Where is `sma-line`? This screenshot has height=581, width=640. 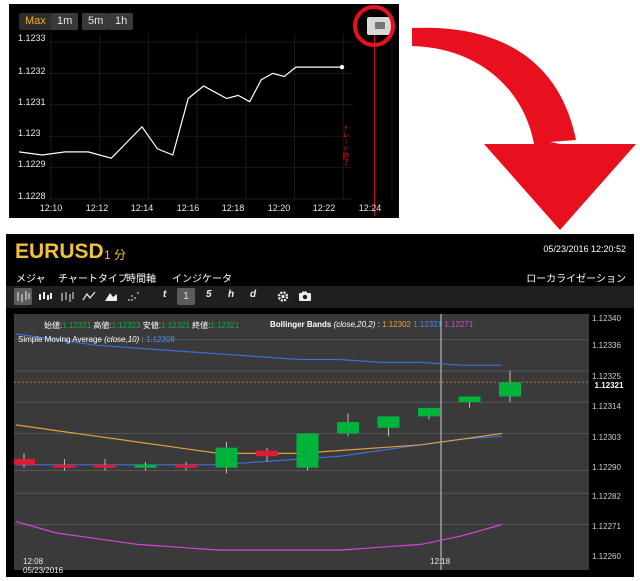 sma-line is located at coordinates (259, 439).